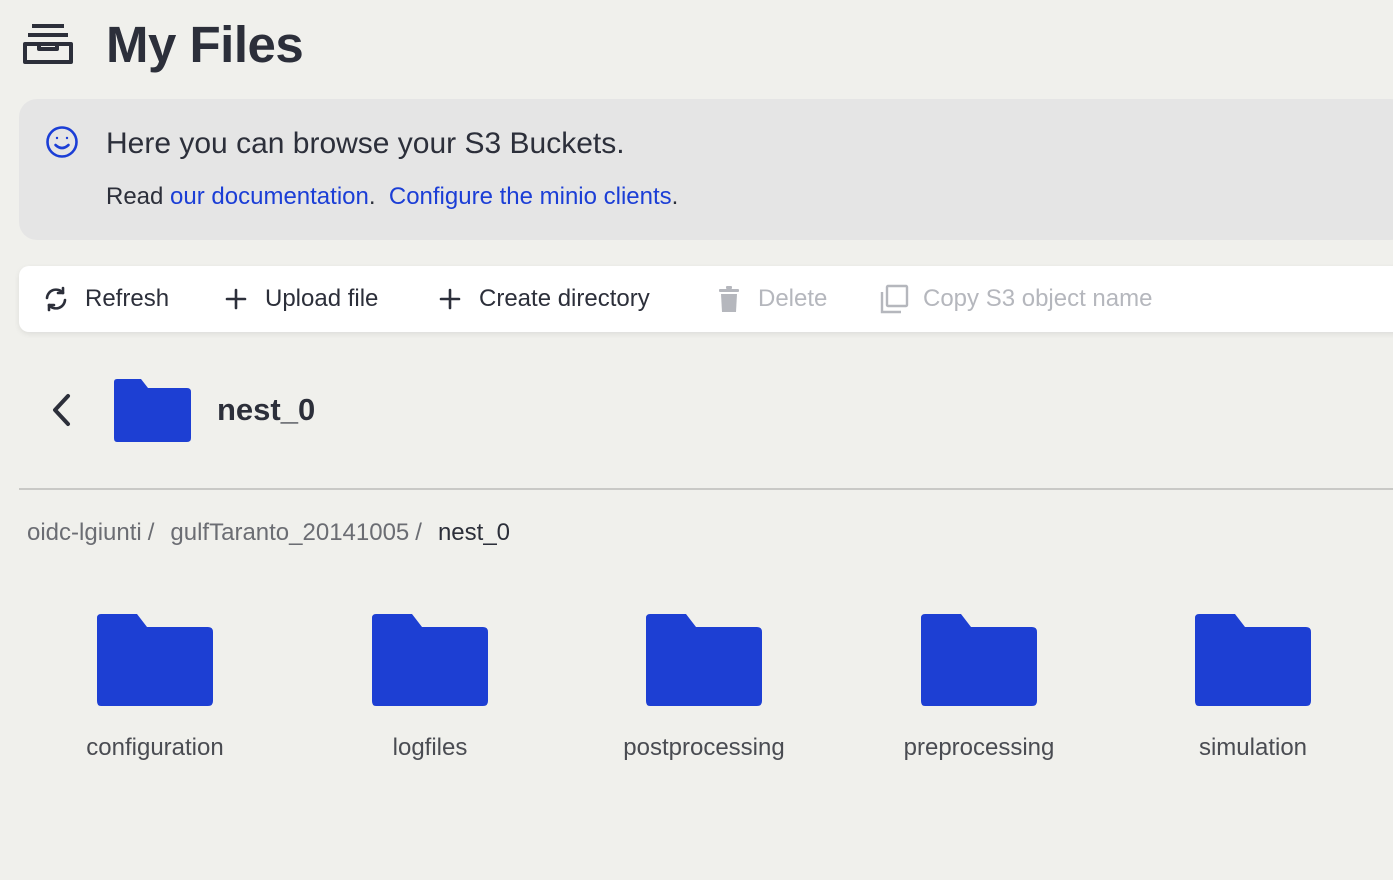 This screenshot has height=880, width=1393. What do you see at coordinates (205, 44) in the screenshot?
I see `page-title: My Files` at bounding box center [205, 44].